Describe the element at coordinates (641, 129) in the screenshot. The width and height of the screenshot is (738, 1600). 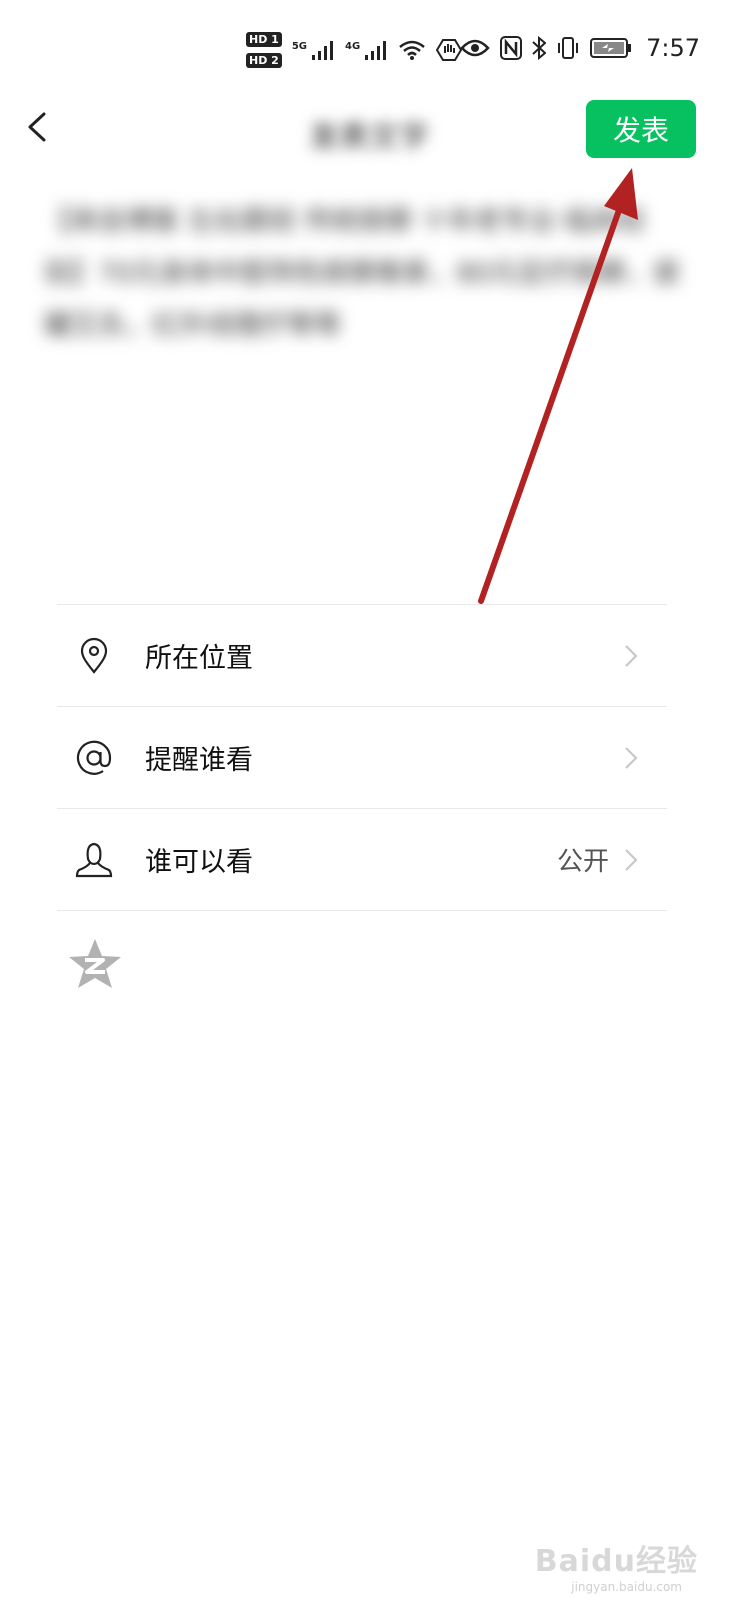
I see `publish-button: 发表` at that location.